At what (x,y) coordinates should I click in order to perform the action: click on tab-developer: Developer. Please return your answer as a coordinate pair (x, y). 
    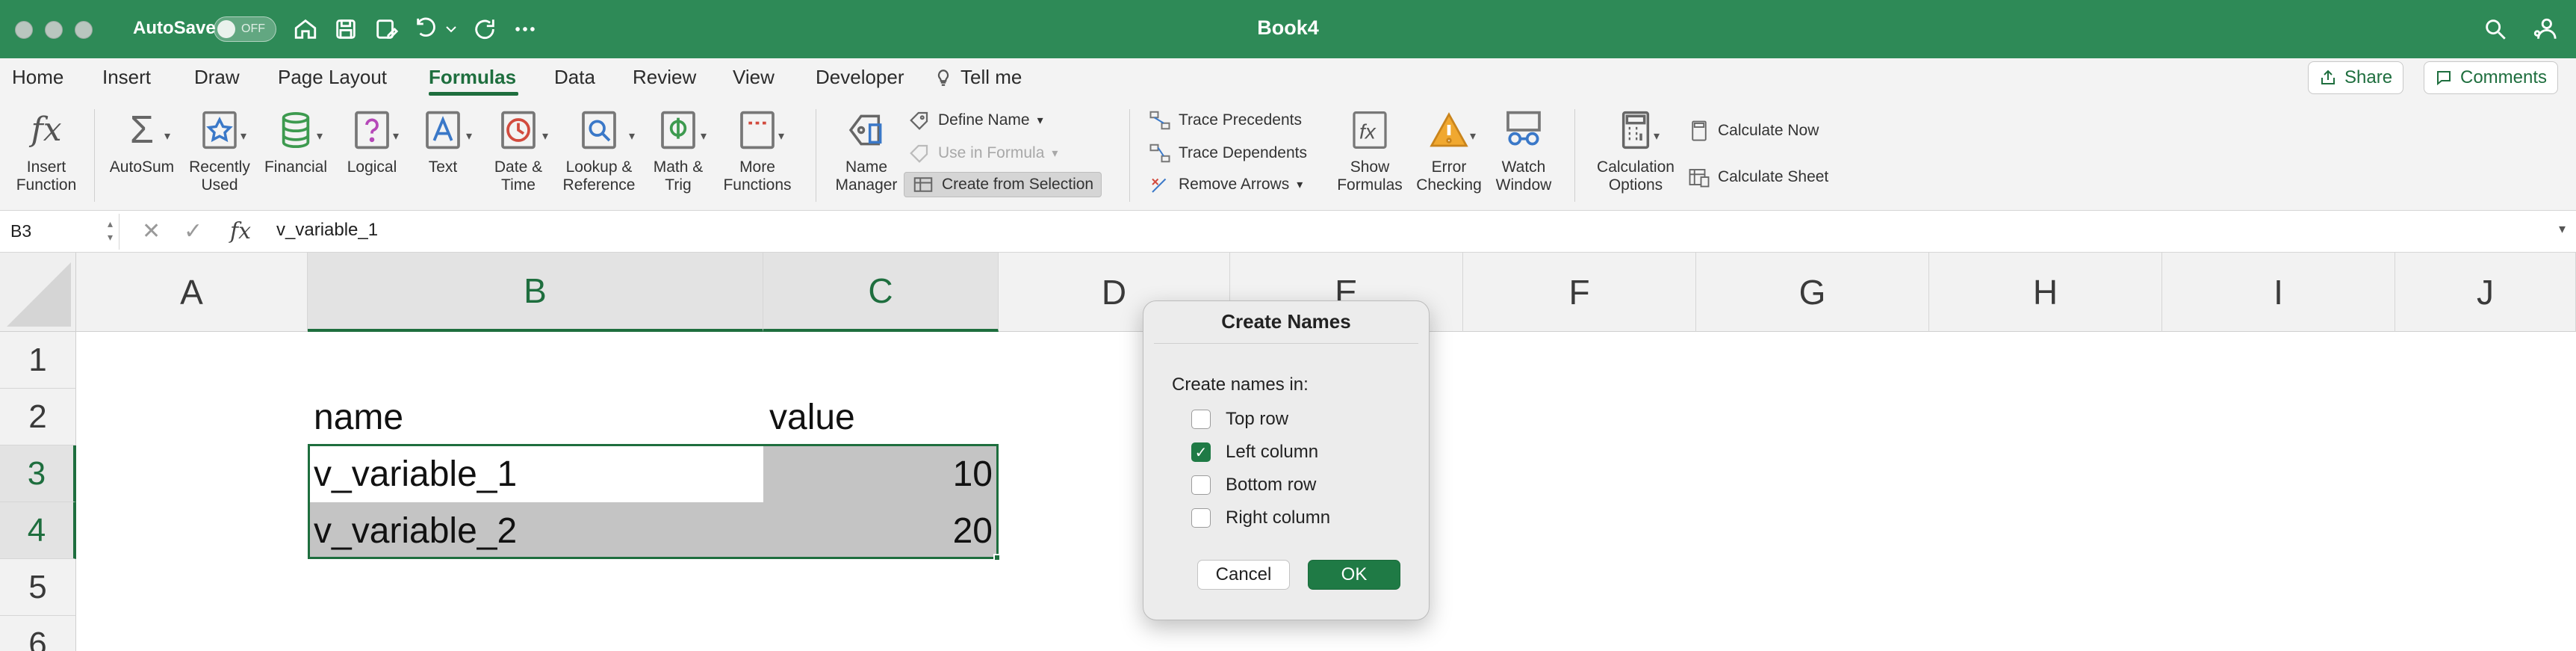
    Looking at the image, I should click on (860, 77).